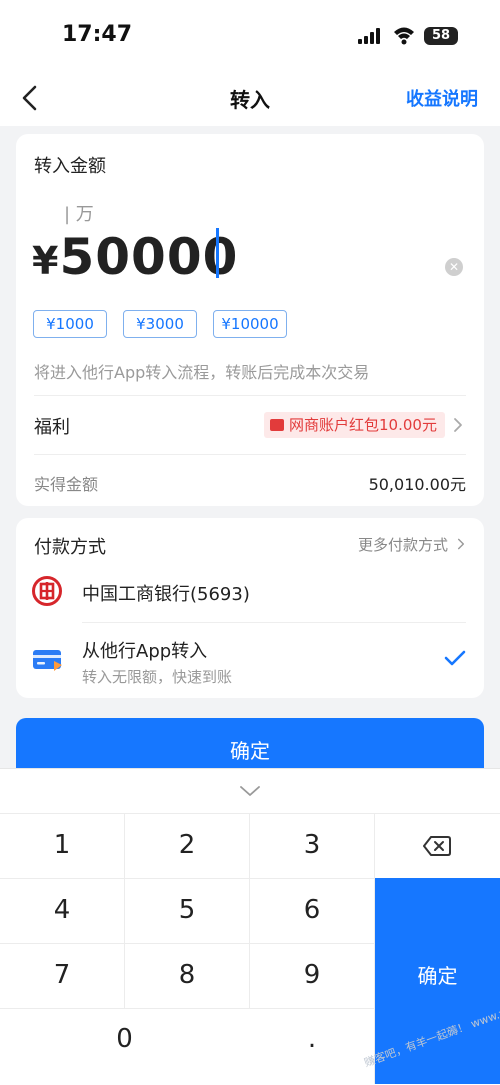 The width and height of the screenshot is (500, 1085). What do you see at coordinates (202, 372) in the screenshot?
I see `transfer-note: 将进入他行App转入流程，转账后完成本次交易` at bounding box center [202, 372].